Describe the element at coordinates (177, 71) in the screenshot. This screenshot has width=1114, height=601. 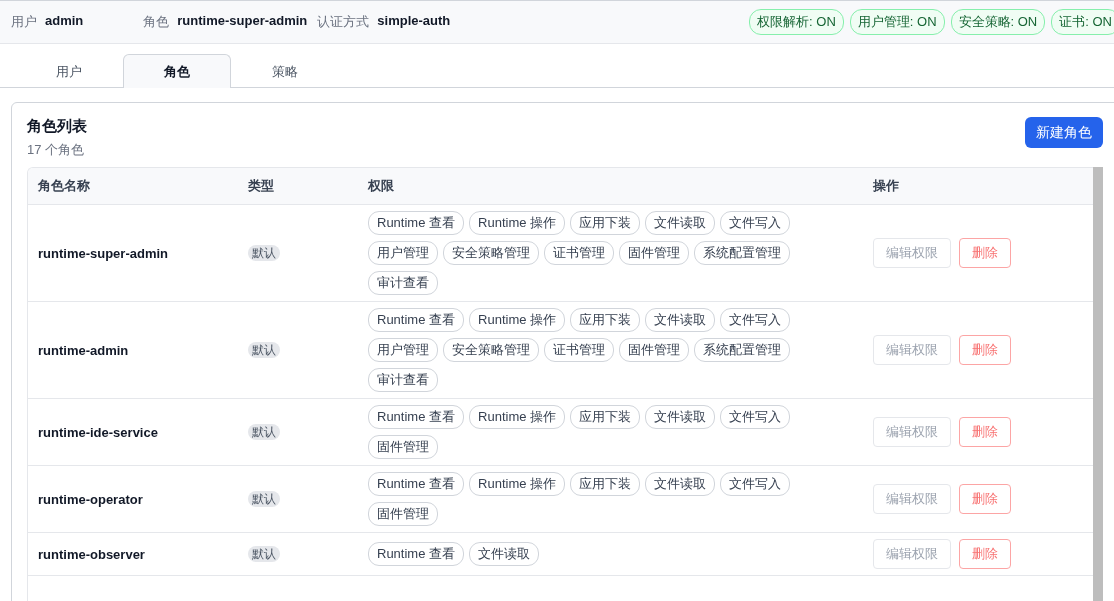
I see `tab: 角色` at that location.